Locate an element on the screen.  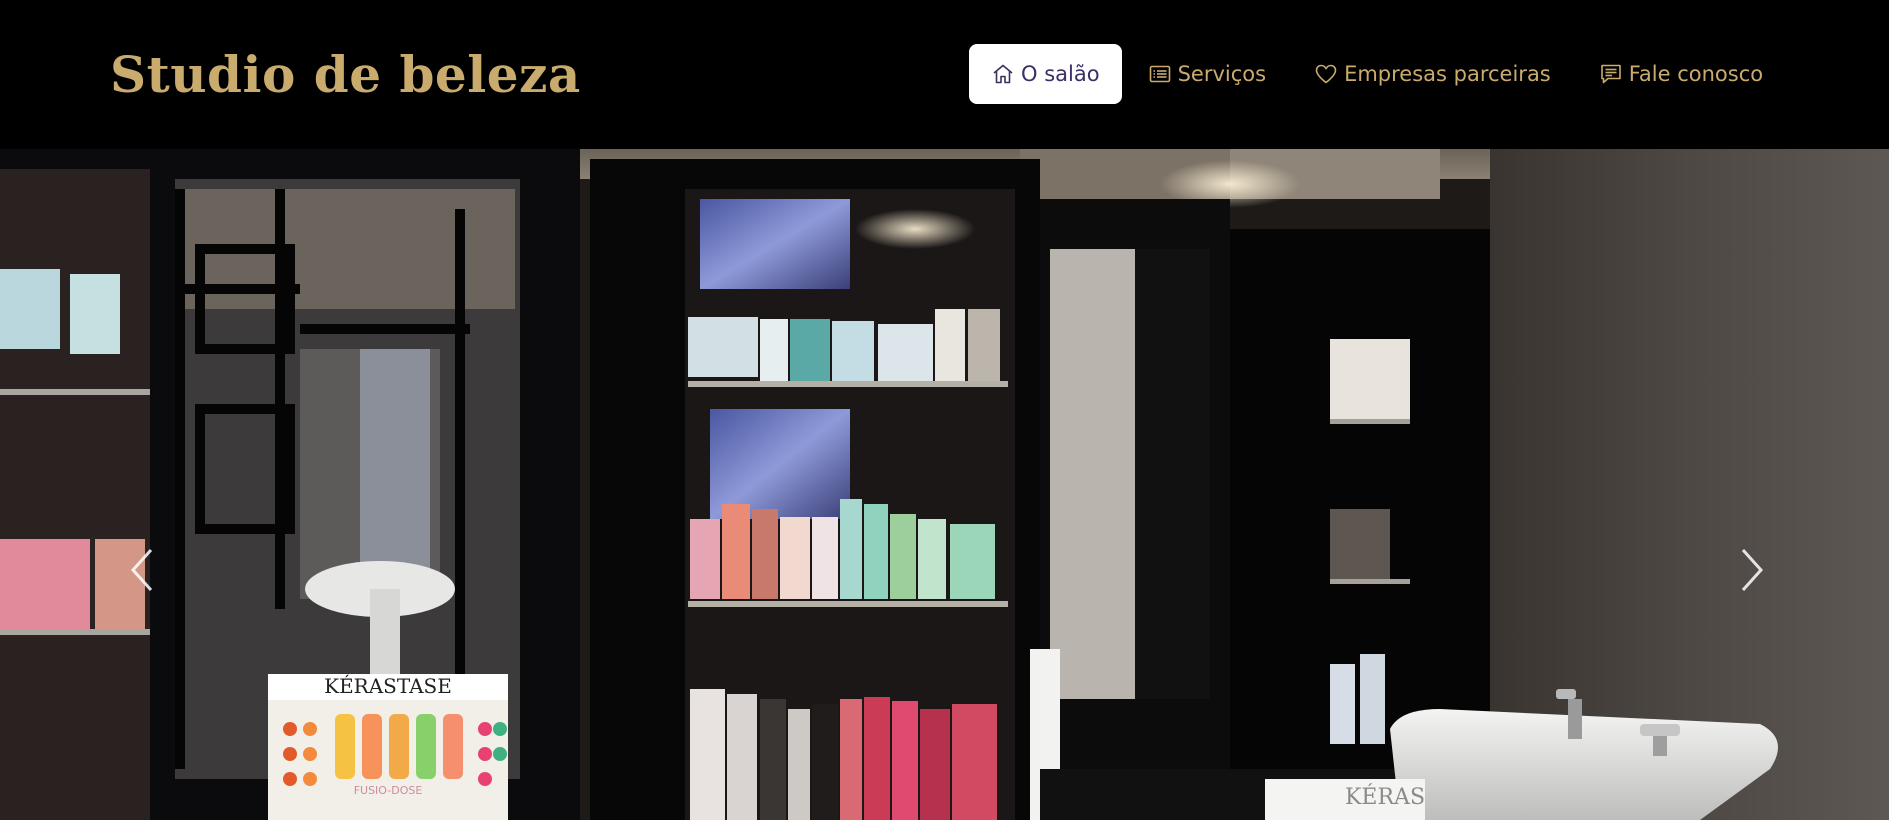
nav-item-servicos: Serviços is located at coordinates (1207, 74).